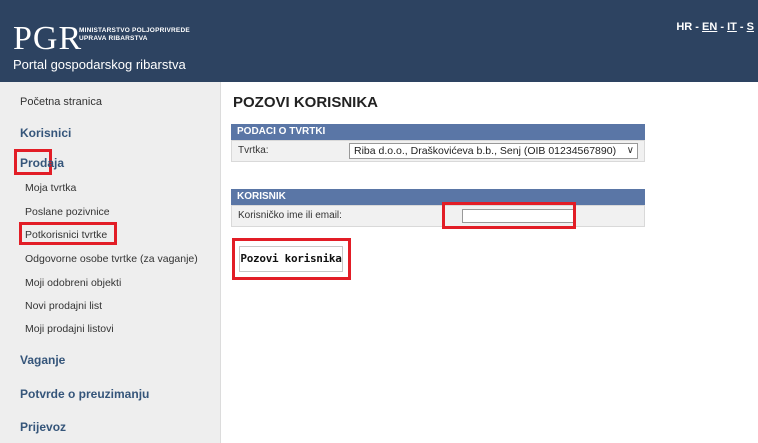  I want to click on sidebar-item-potvrde: Potvrde o preuzimanju, so click(84, 394).